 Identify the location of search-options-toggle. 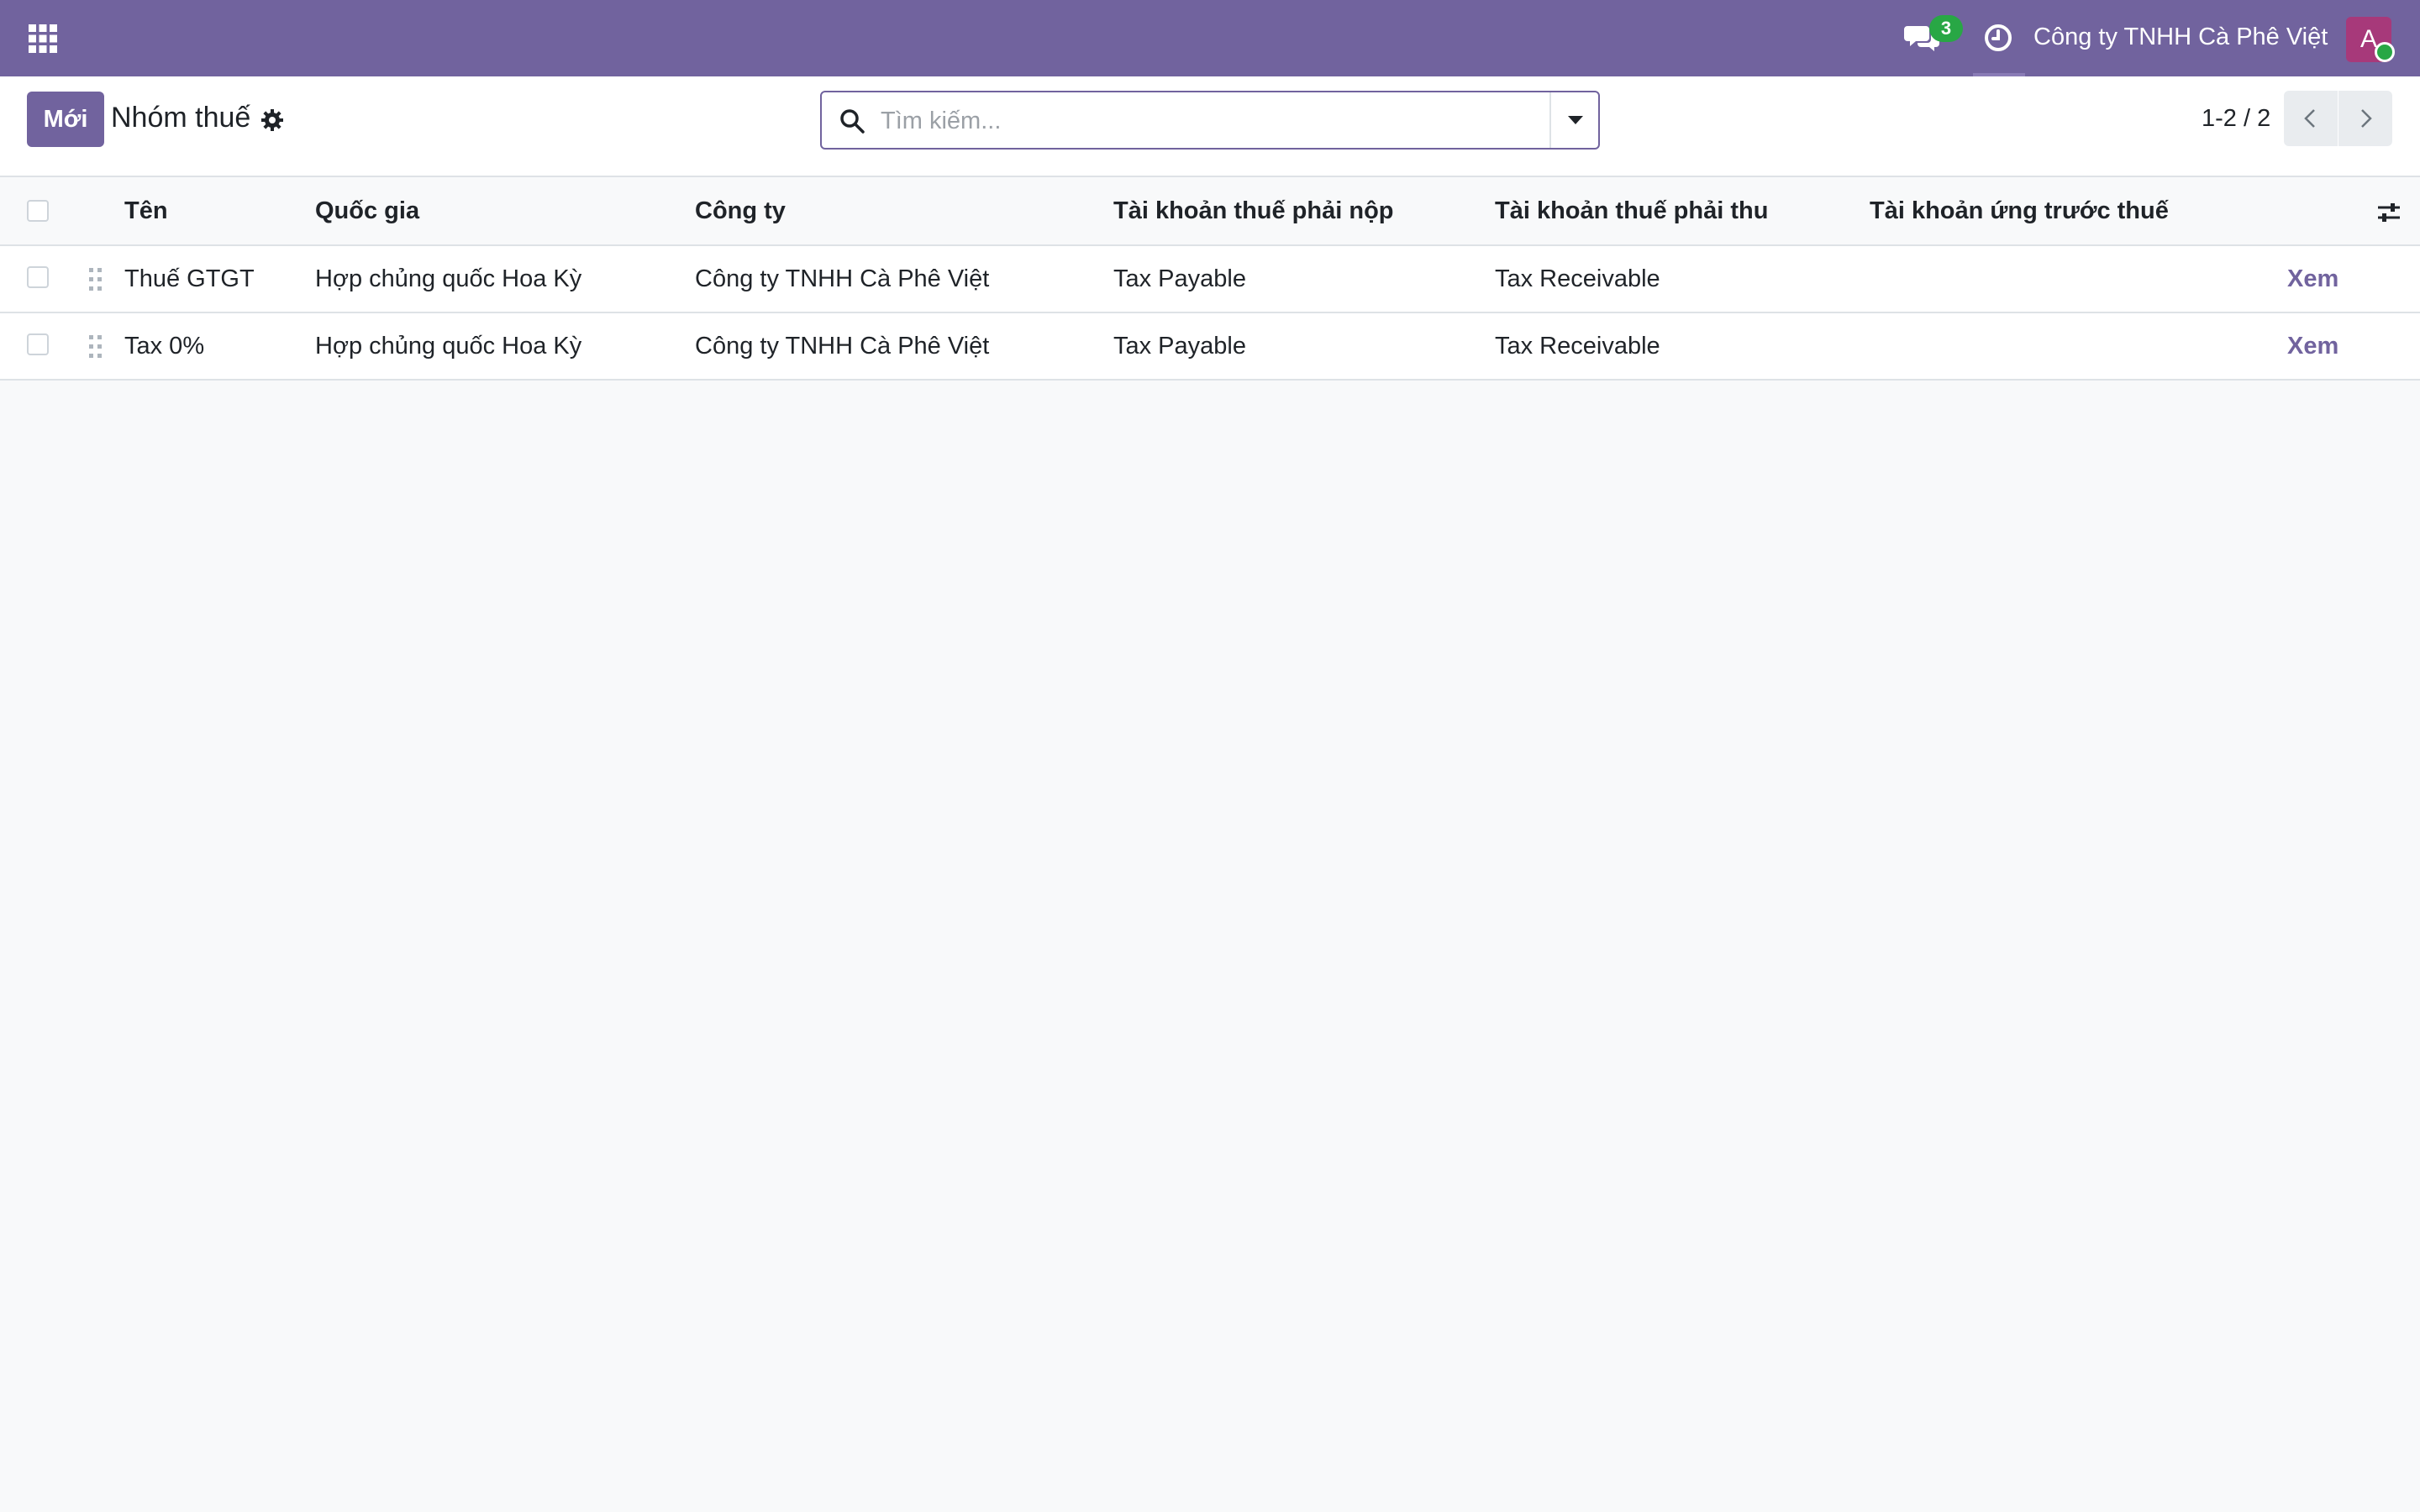
(1573, 120).